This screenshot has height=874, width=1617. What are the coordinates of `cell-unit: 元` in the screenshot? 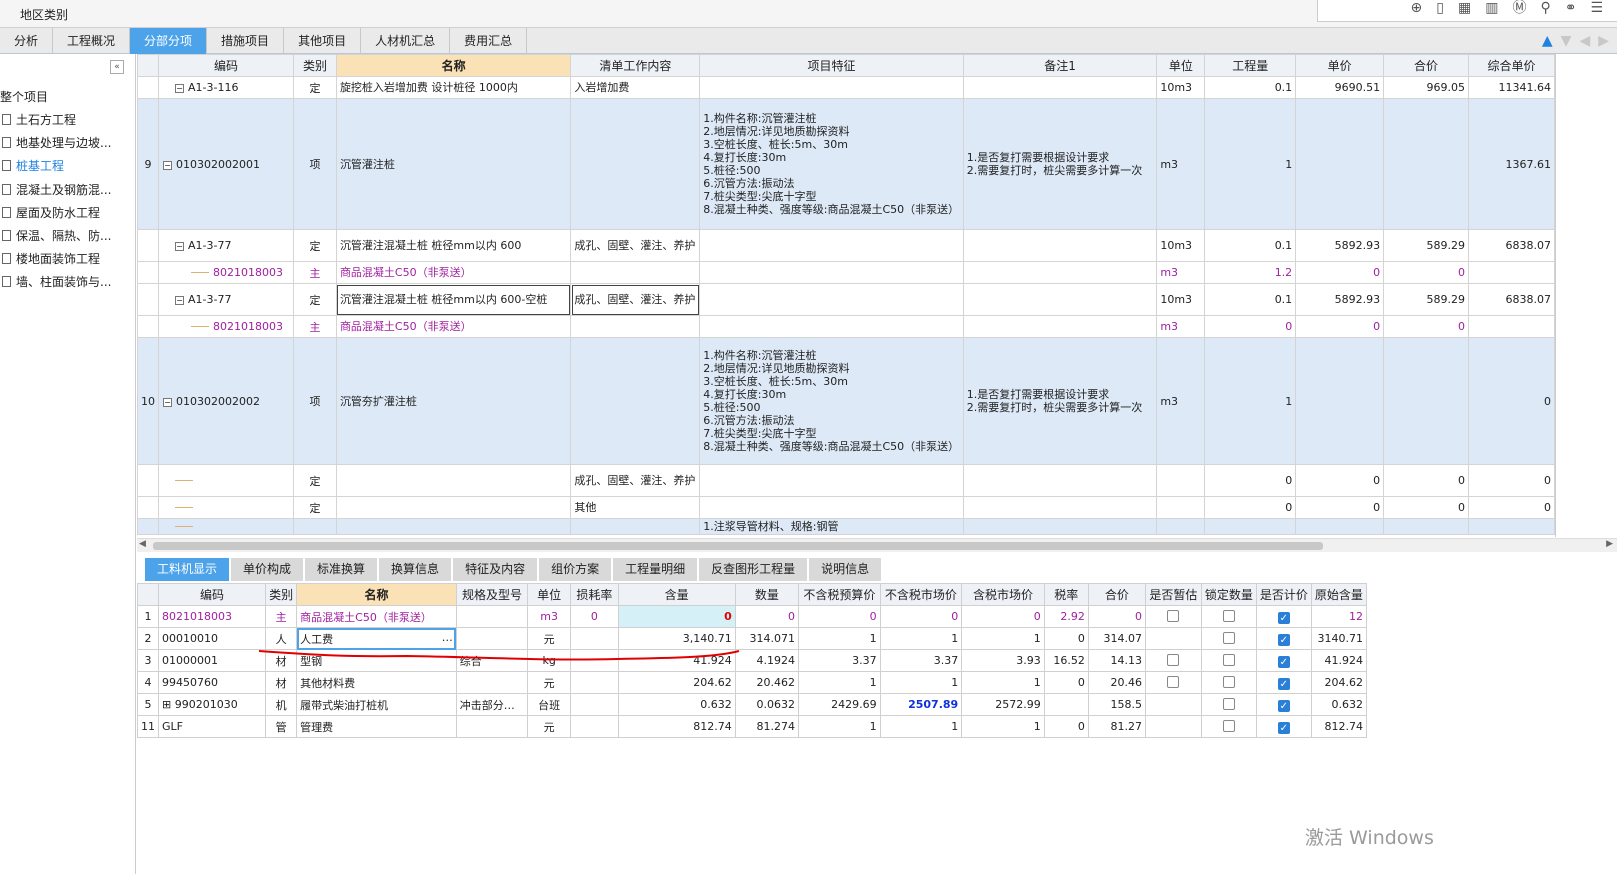 It's located at (549, 682).